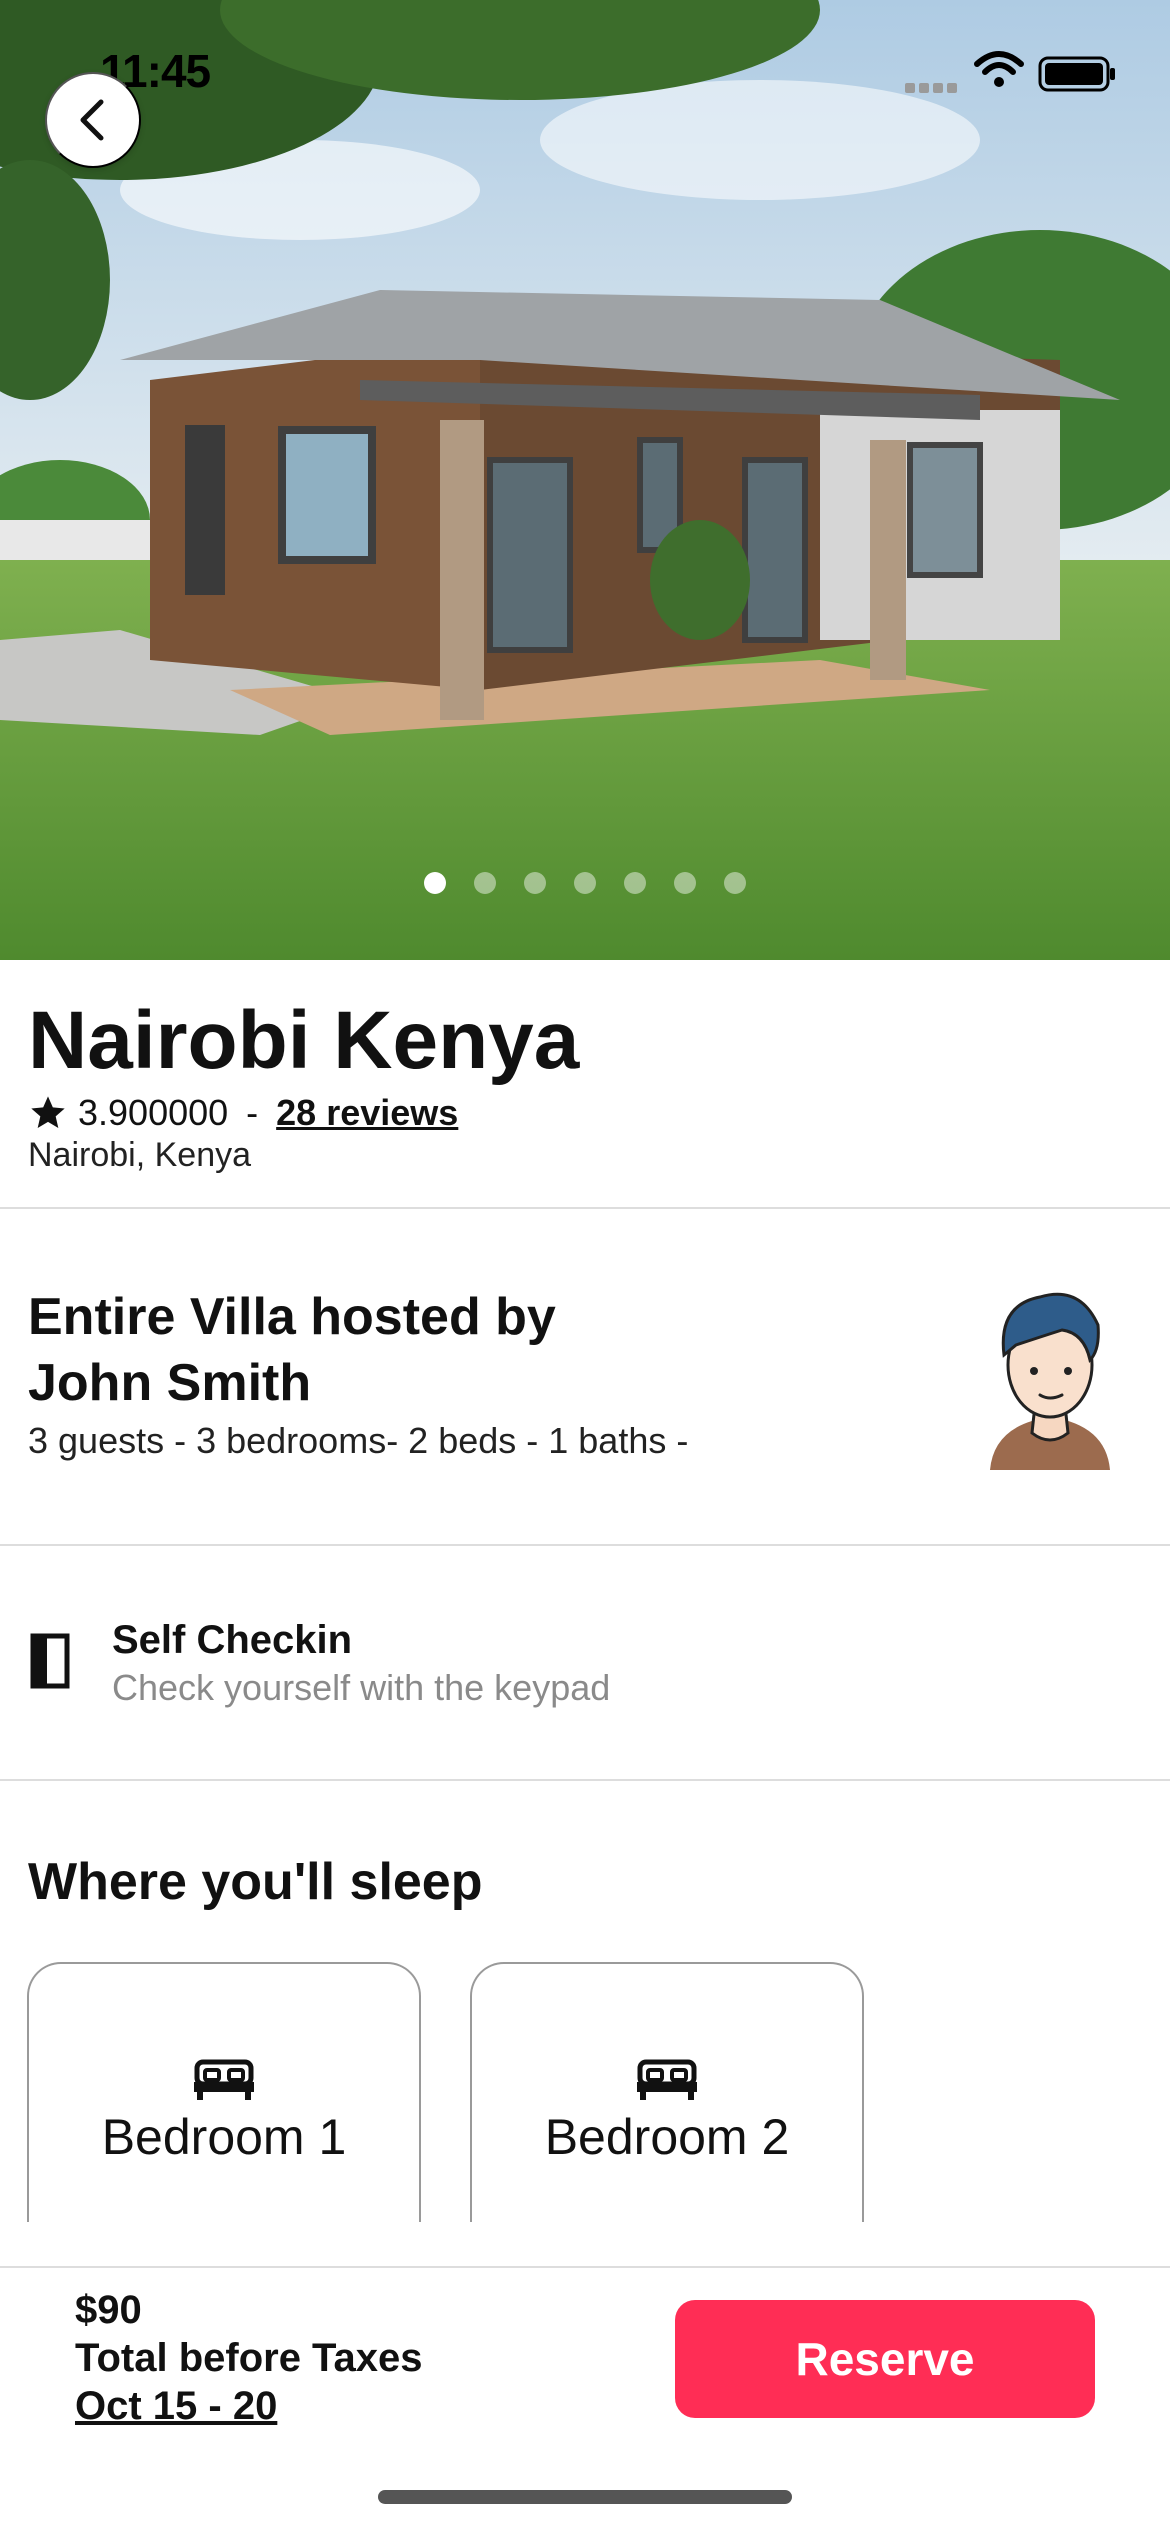  I want to click on listing-title: Nairobi Kenya, so click(304, 1040).